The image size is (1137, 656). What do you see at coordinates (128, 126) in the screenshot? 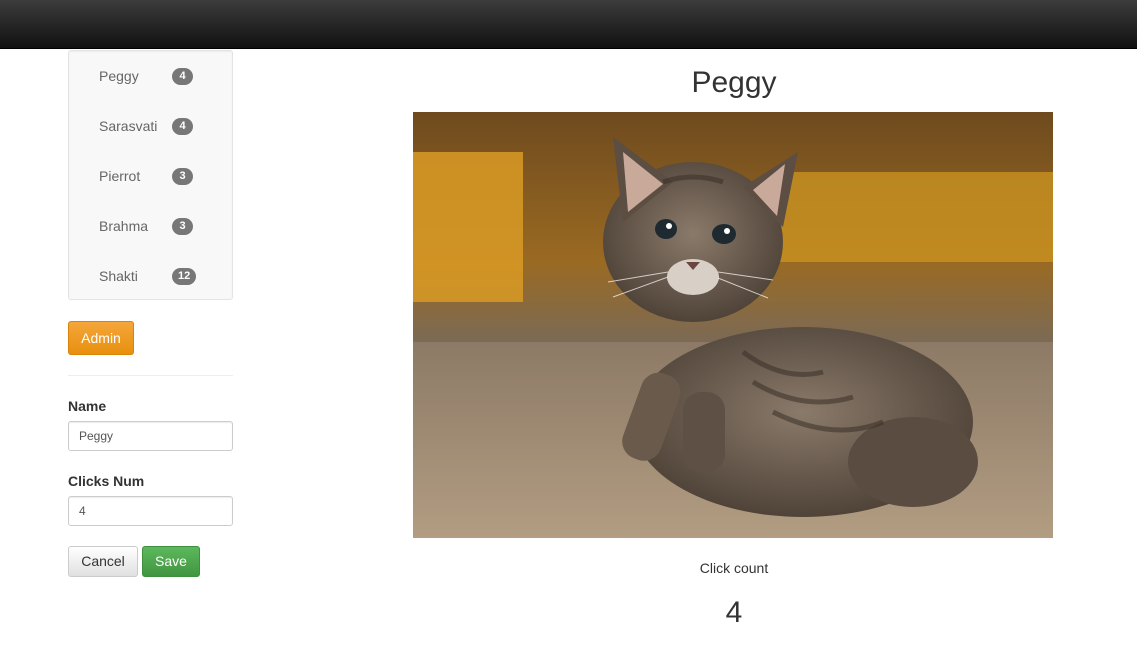
I see `cat-name: Sarasvati` at bounding box center [128, 126].